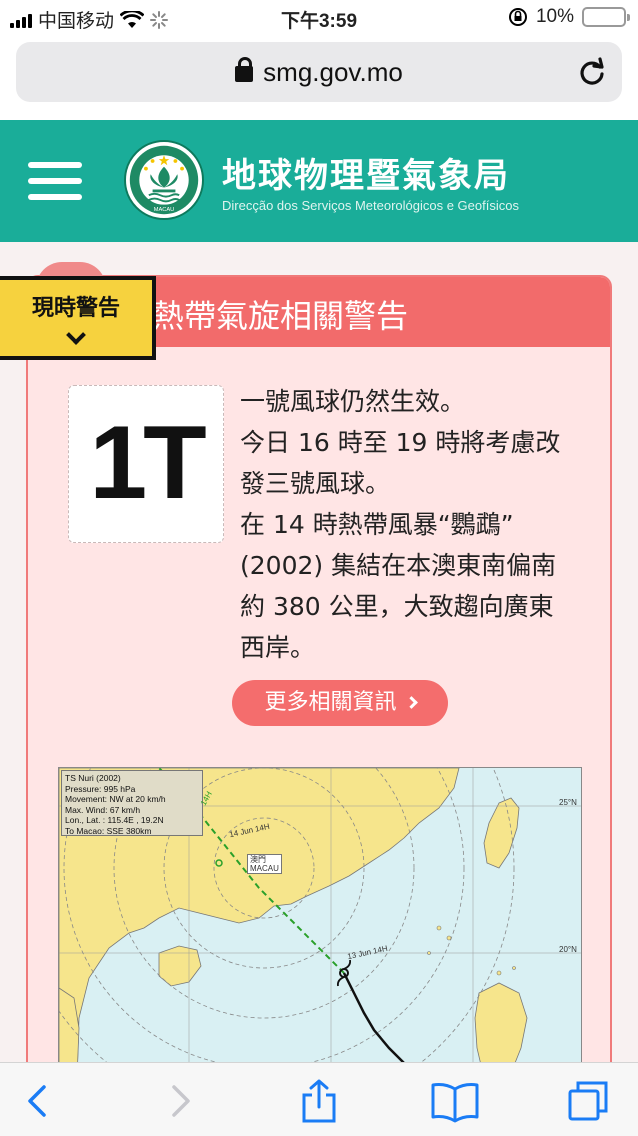 Image resolution: width=638 pixels, height=1136 pixels. Describe the element at coordinates (455, 1101) in the screenshot. I see `bookmarks-icon` at that location.